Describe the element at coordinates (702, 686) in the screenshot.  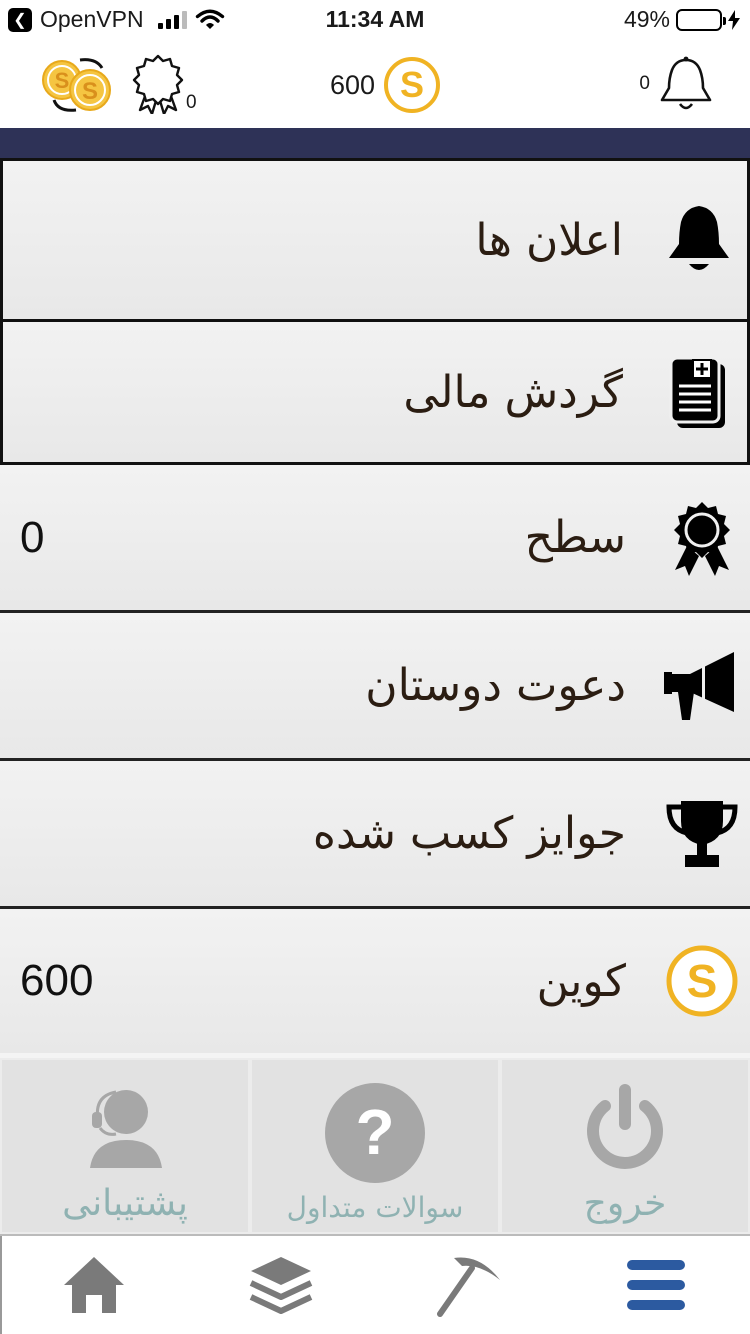
I see `megaphone-icon` at that location.